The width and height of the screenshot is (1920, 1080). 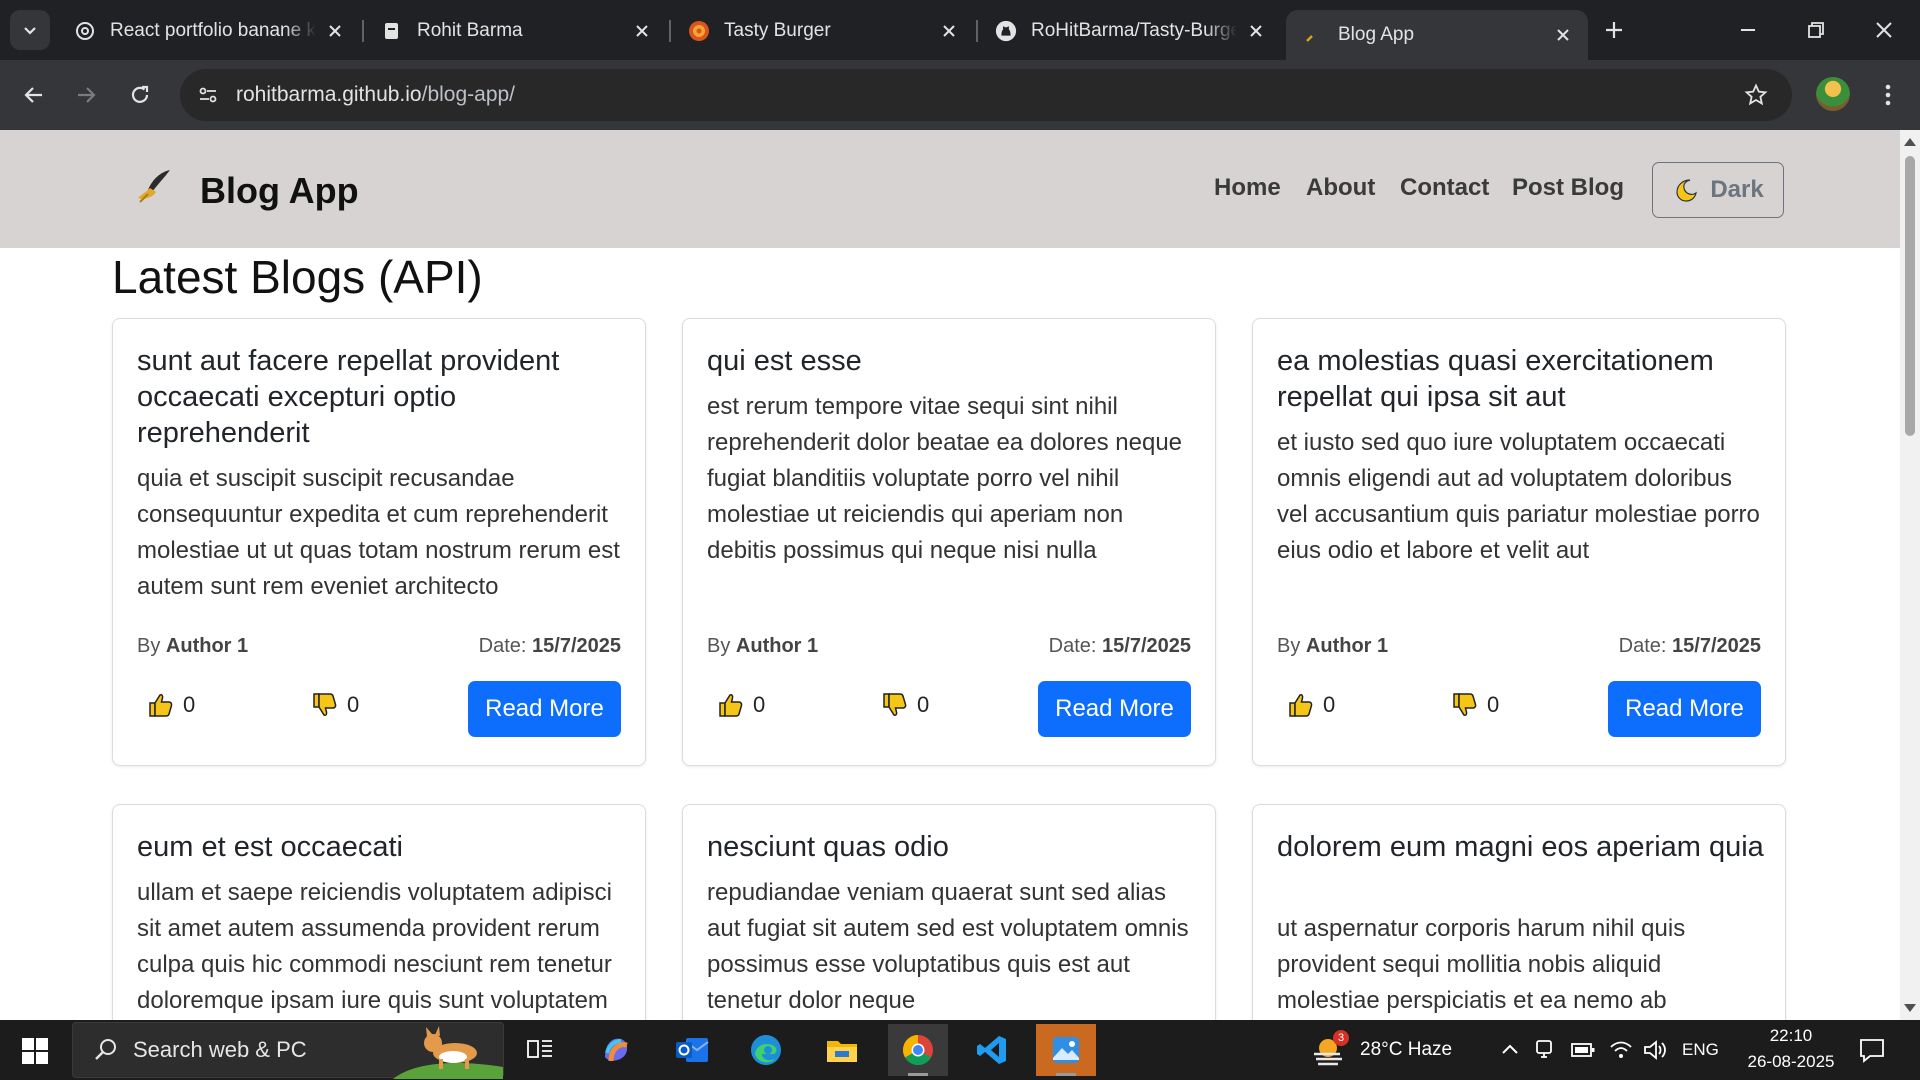 I want to click on chrome-icon, so click(x=917, y=1050).